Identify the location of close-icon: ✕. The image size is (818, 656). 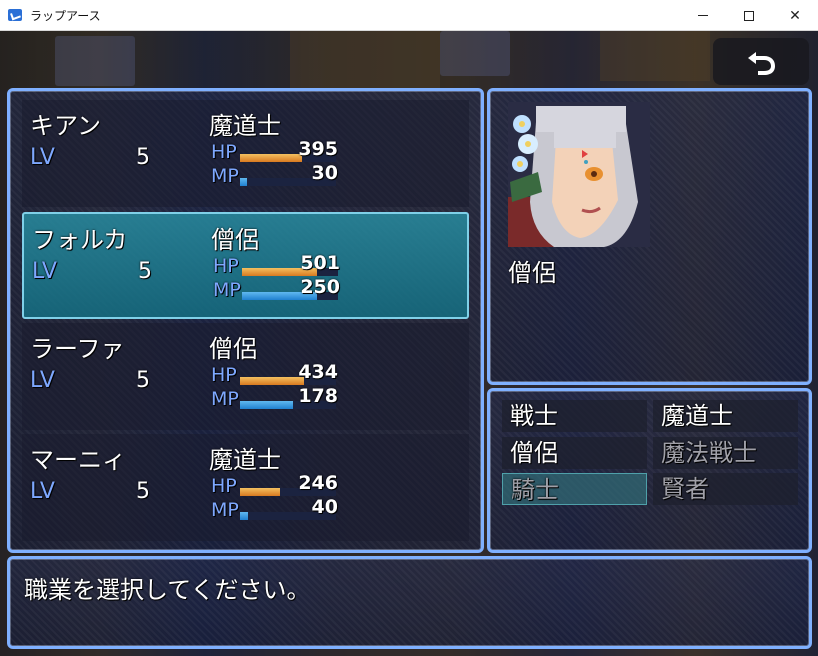
(795, 15).